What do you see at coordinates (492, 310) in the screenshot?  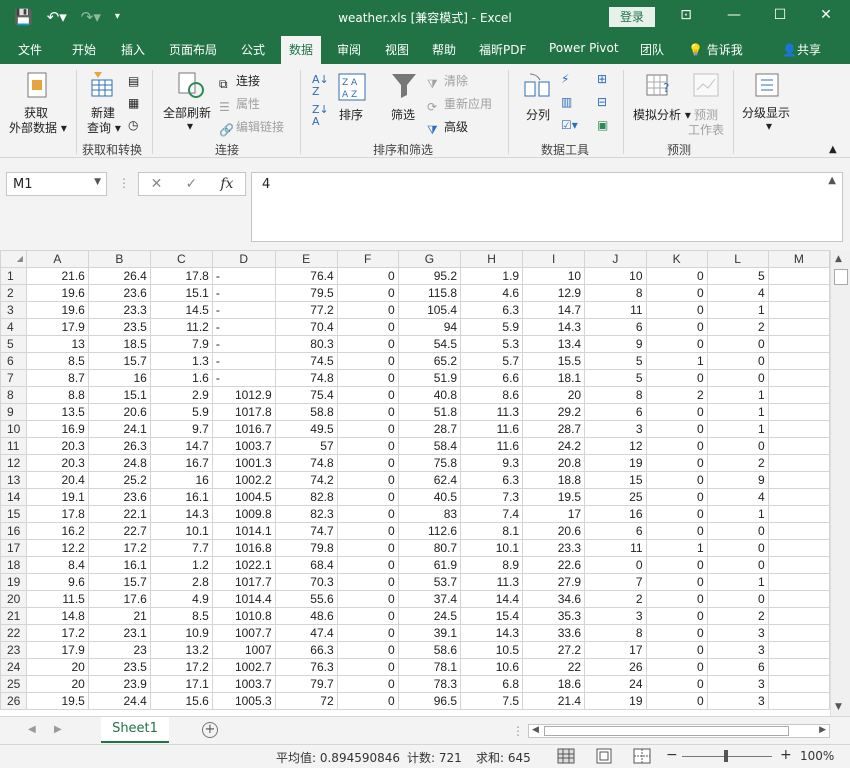 I see `cell: 6.3` at bounding box center [492, 310].